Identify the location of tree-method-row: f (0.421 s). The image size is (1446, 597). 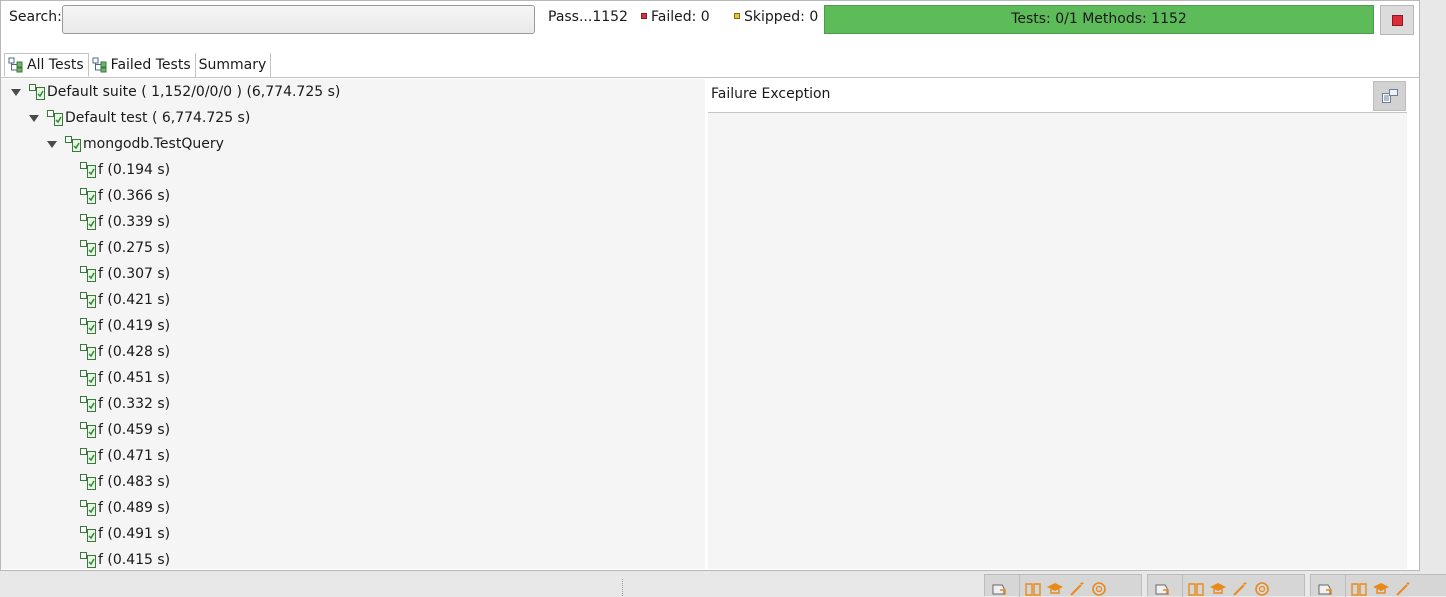
(125, 300).